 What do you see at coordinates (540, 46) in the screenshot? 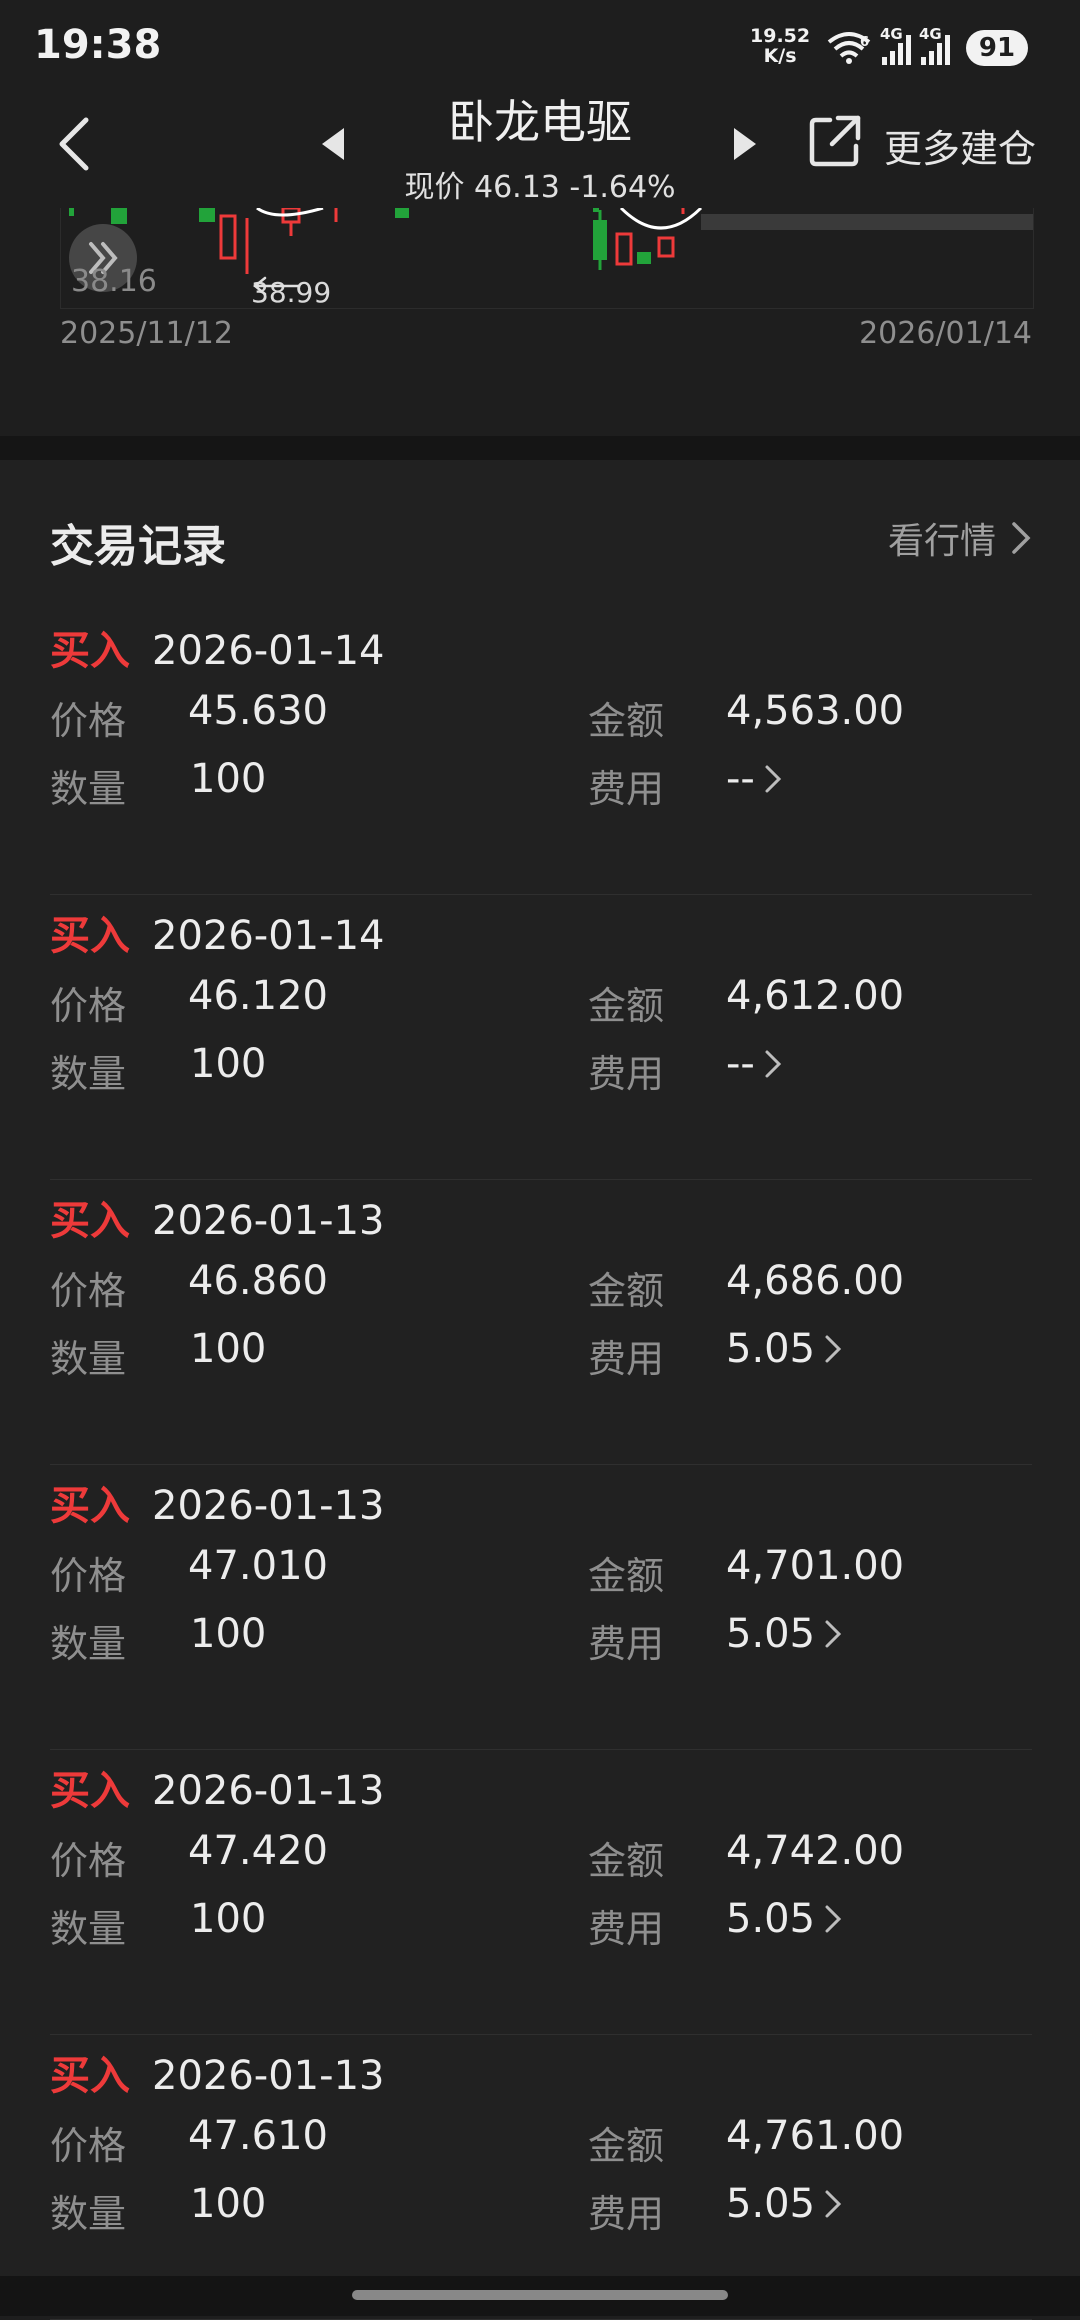
I see `status-bar: 19:38 19.52 K/s 6 4G 4G 91` at bounding box center [540, 46].